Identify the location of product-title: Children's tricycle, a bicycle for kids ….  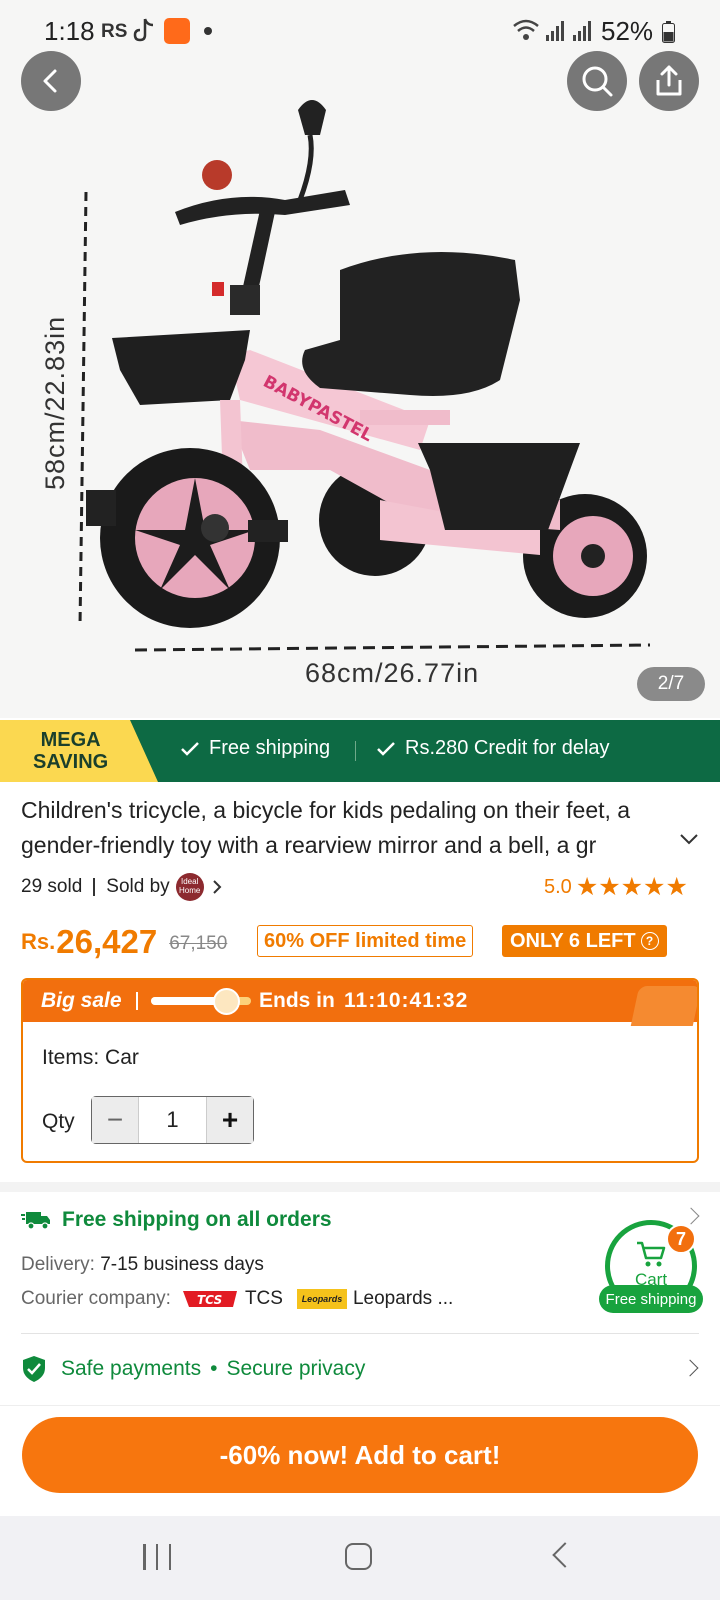
(351, 828).